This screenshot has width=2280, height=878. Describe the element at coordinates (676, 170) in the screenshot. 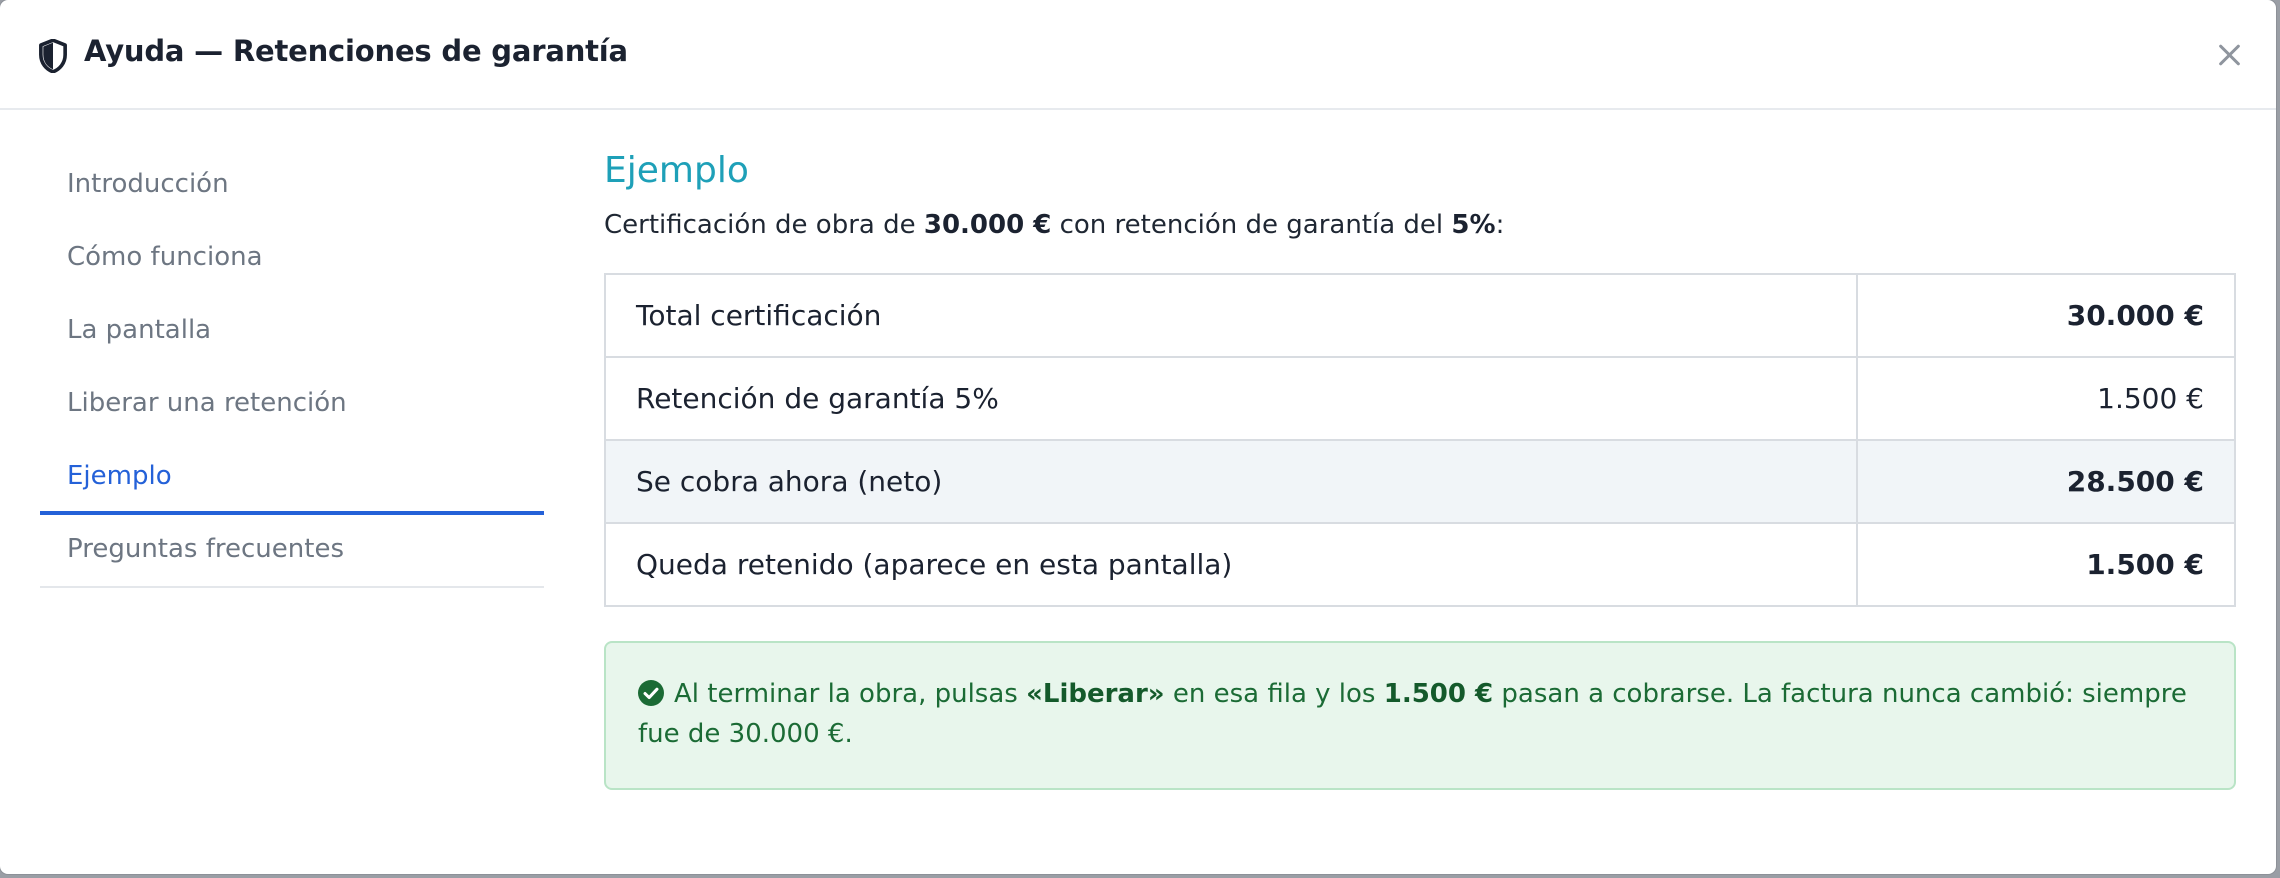

I see `section-title: Ejemplo` at that location.